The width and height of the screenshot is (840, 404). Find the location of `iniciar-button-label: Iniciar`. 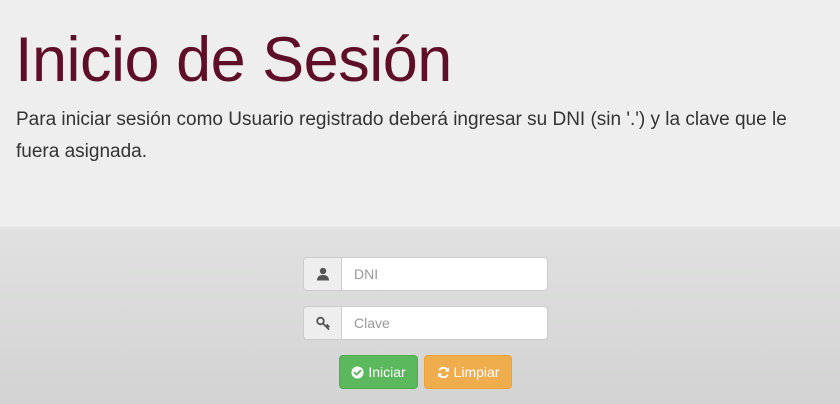

iniciar-button-label: Iniciar is located at coordinates (387, 372).